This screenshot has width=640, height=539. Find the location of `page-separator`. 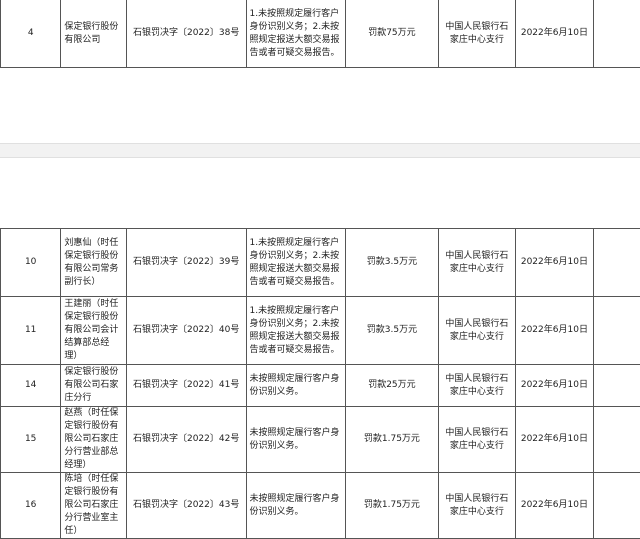

page-separator is located at coordinates (320, 150).